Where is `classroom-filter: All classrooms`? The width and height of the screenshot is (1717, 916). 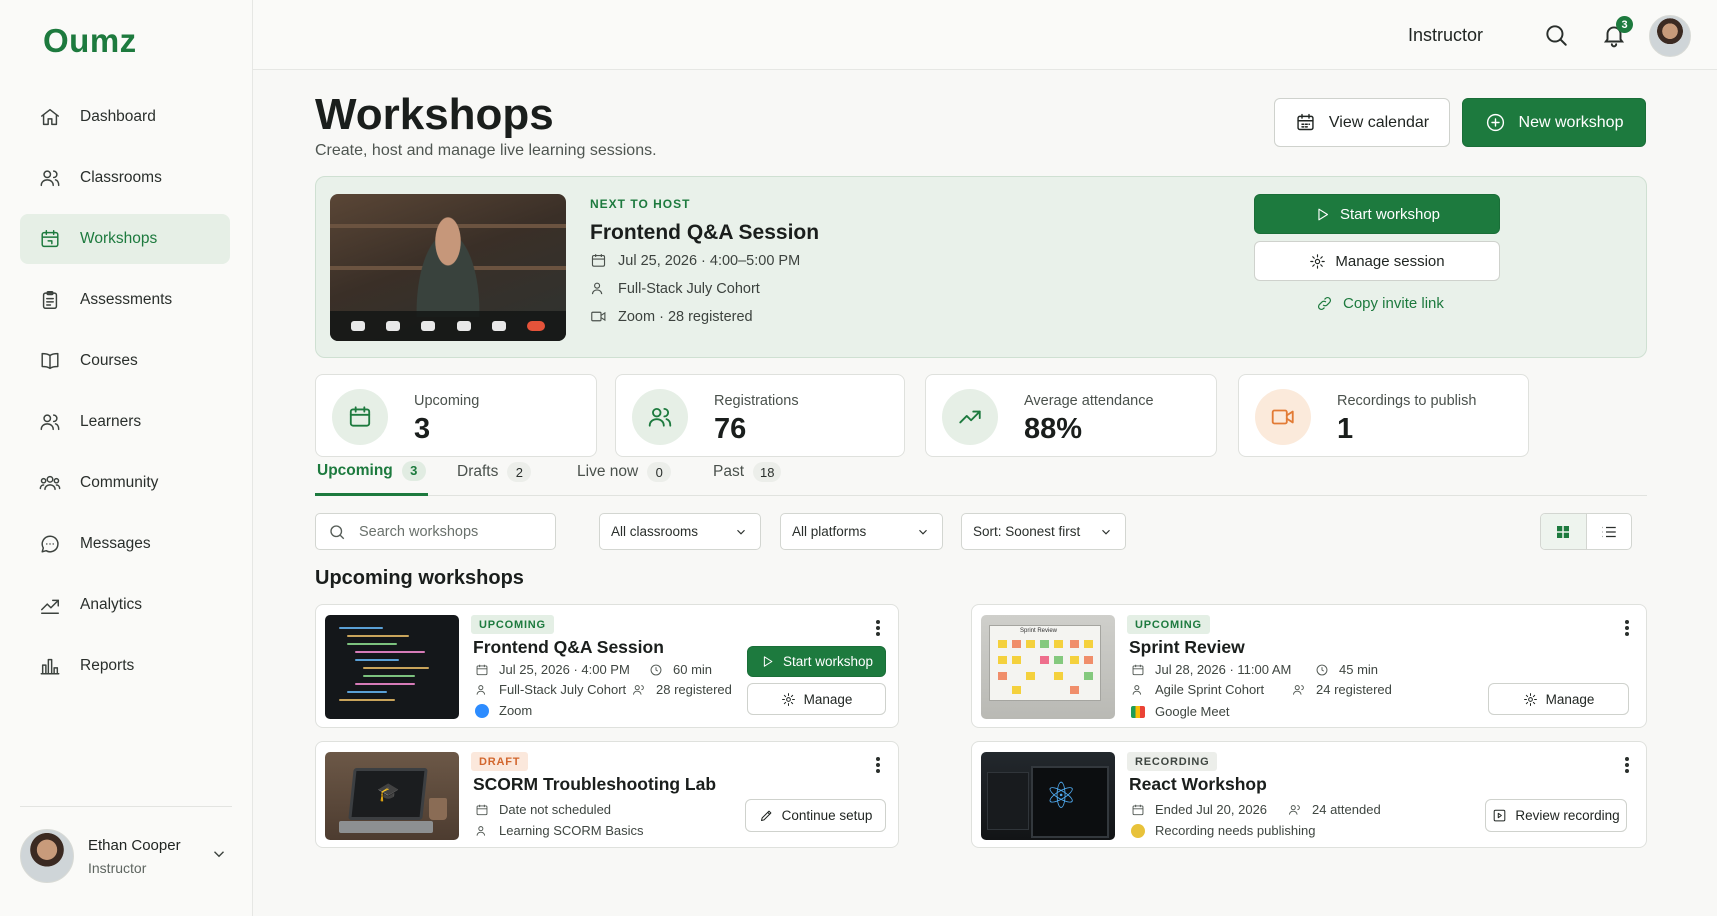 classroom-filter: All classrooms is located at coordinates (680, 531).